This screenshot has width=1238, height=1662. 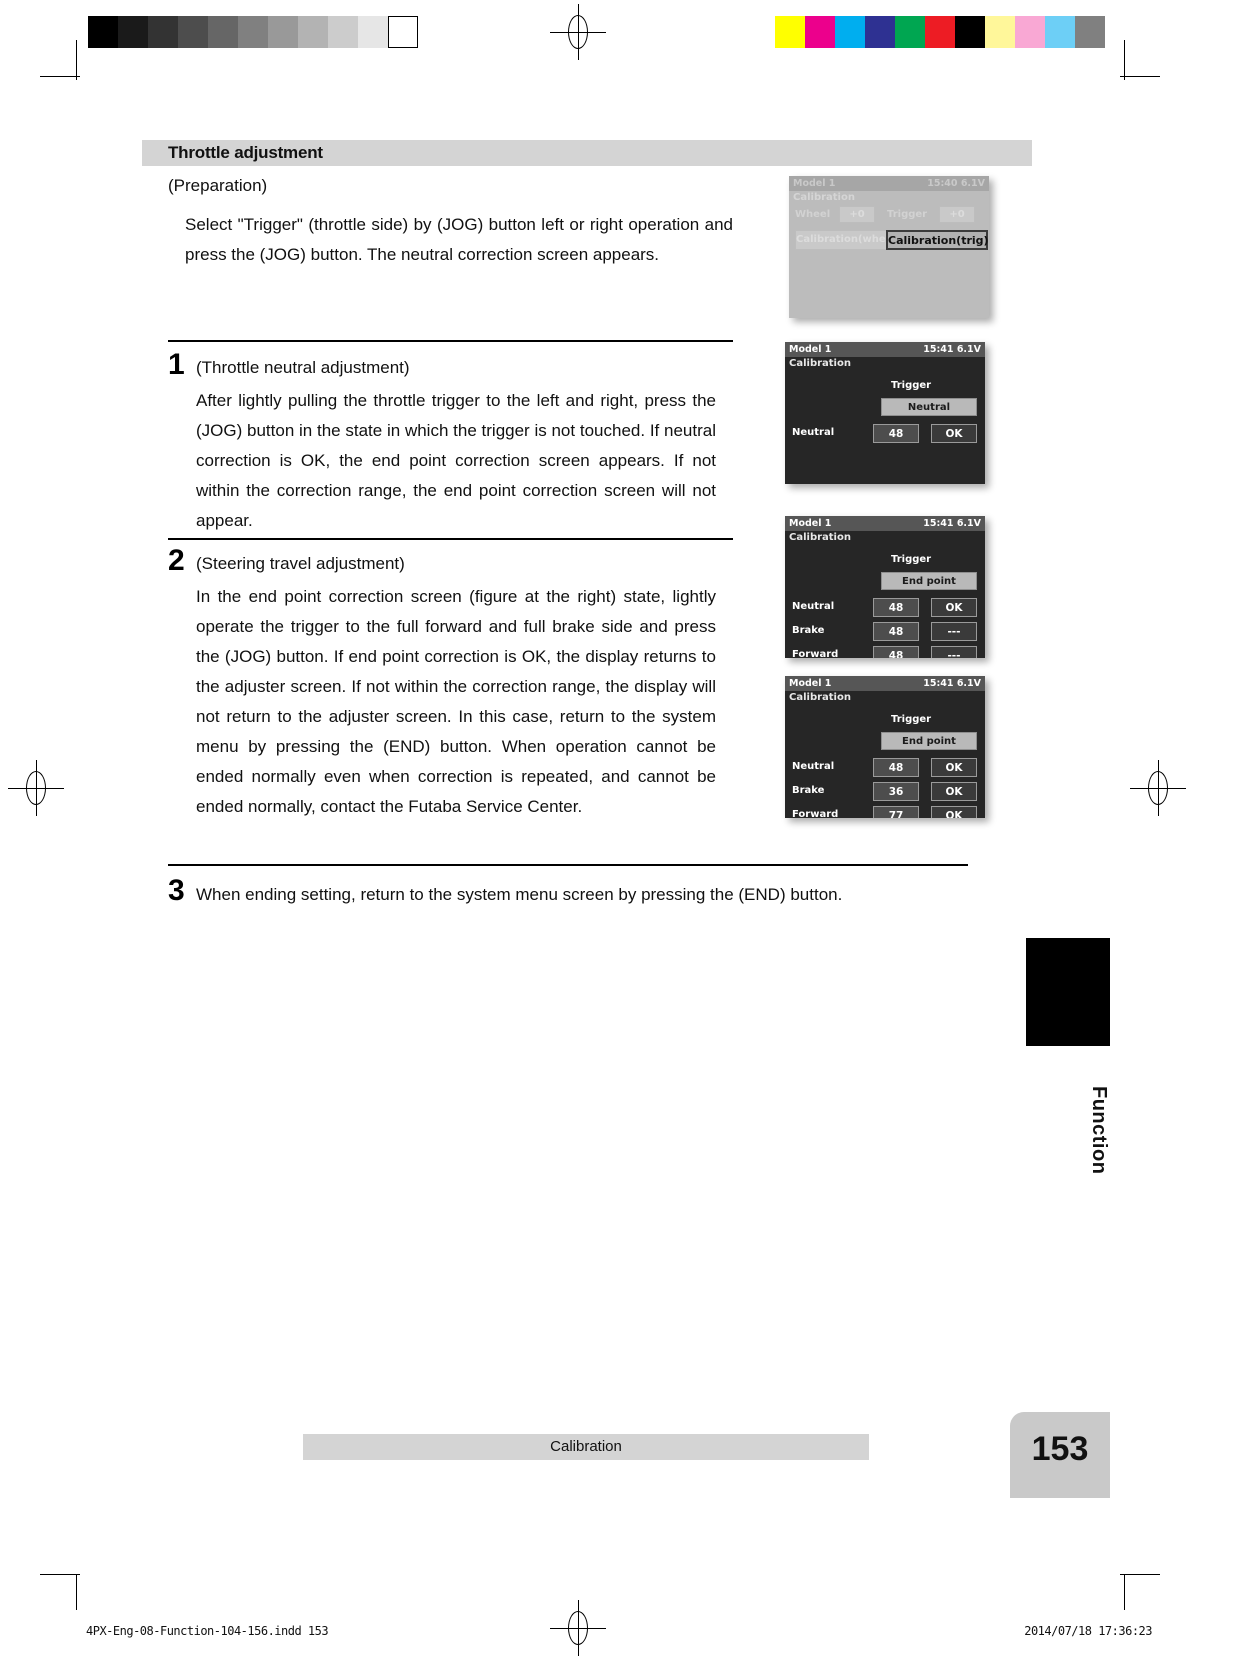 What do you see at coordinates (885, 523) in the screenshot?
I see `screen3-titlebar: Model 1 15:41 6.1V` at bounding box center [885, 523].